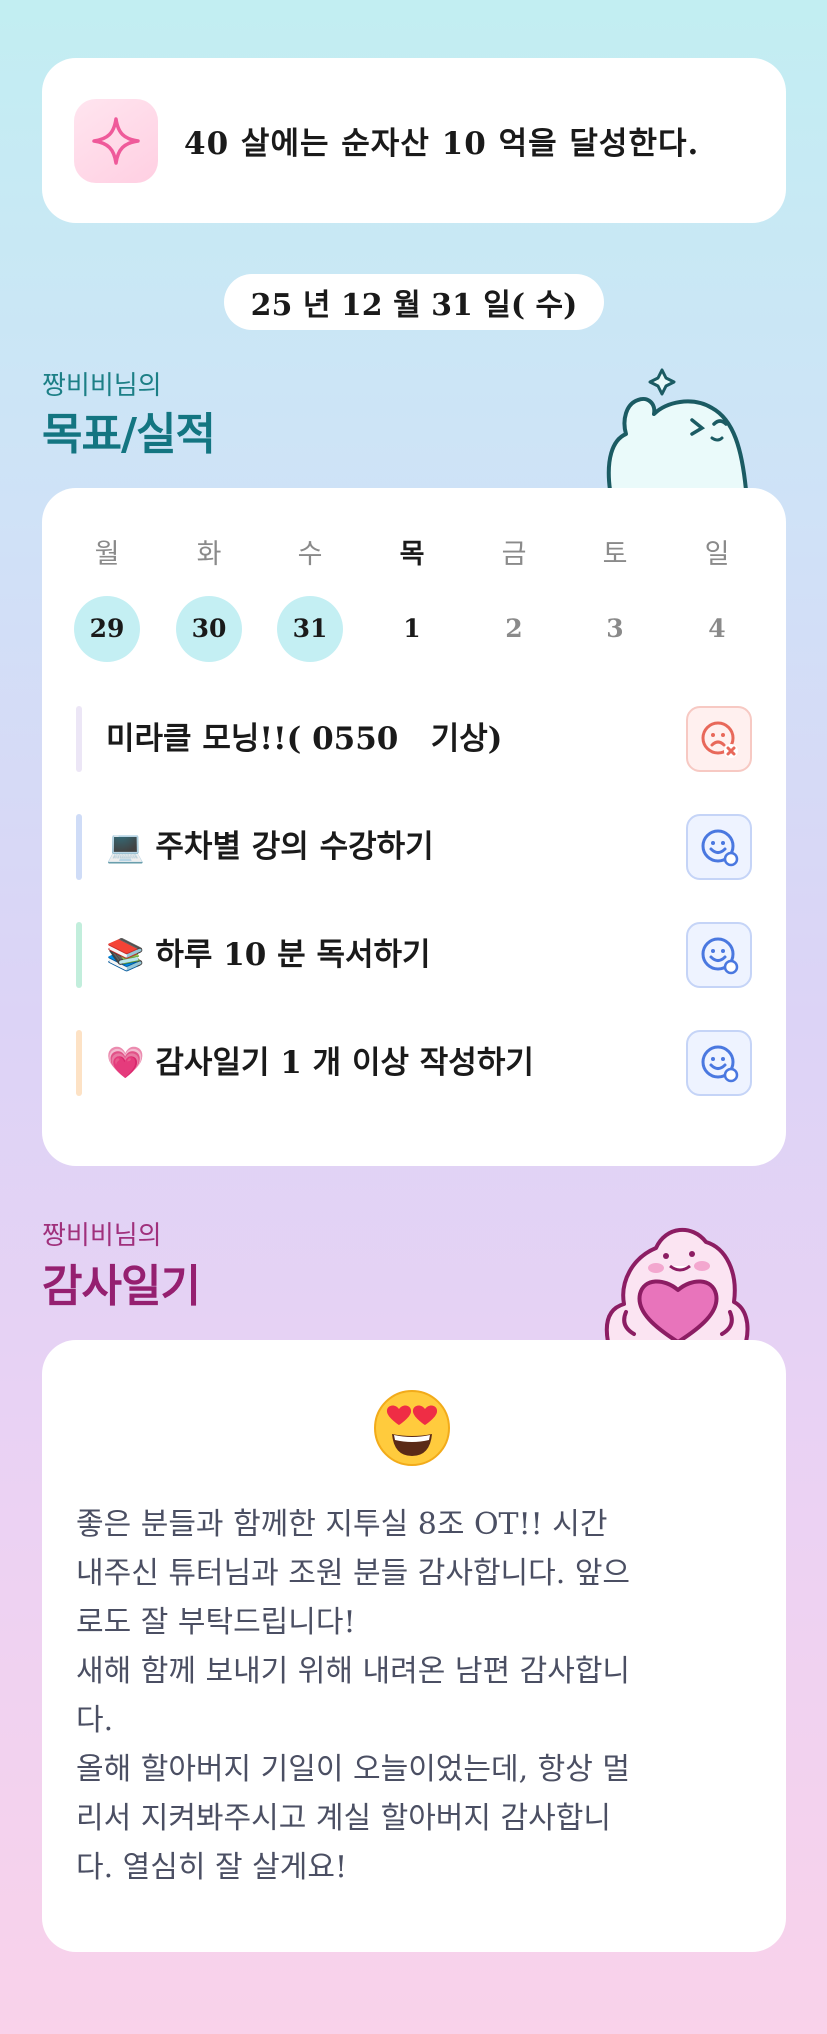 Image resolution: width=827 pixels, height=2034 pixels. What do you see at coordinates (320, 1063) in the screenshot?
I see `task-label: 💗 감사일기 1 개 이상 작성하기` at bounding box center [320, 1063].